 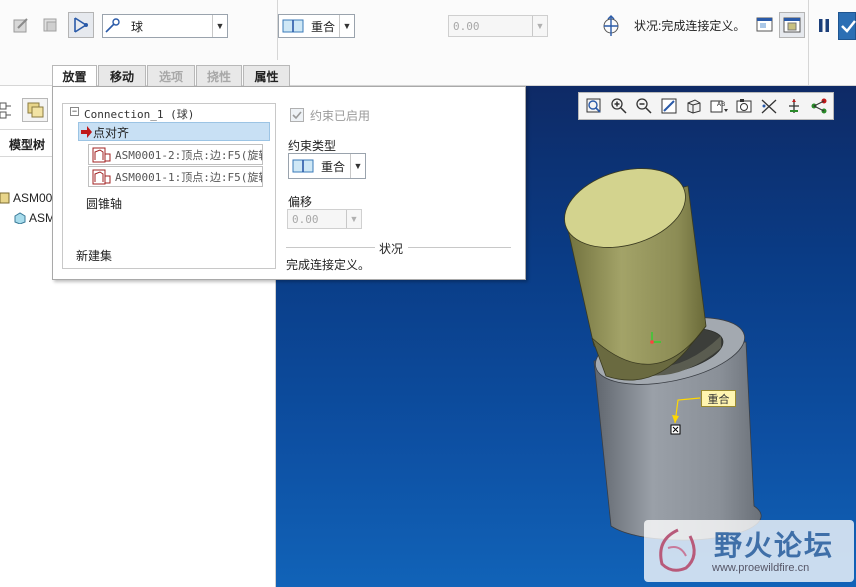 I want to click on tree-settings-icon, so click(x=10, y=110).